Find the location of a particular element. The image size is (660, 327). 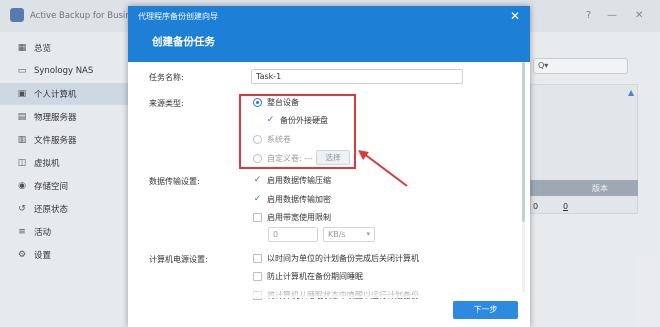

wizard-title: 代理程序备份创建向导 is located at coordinates (178, 16).